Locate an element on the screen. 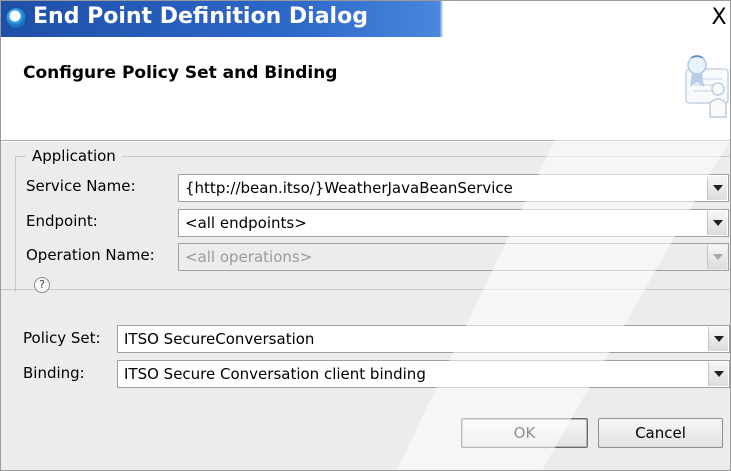  policy-set-value: ITSO SecureConversation is located at coordinates (219, 339).